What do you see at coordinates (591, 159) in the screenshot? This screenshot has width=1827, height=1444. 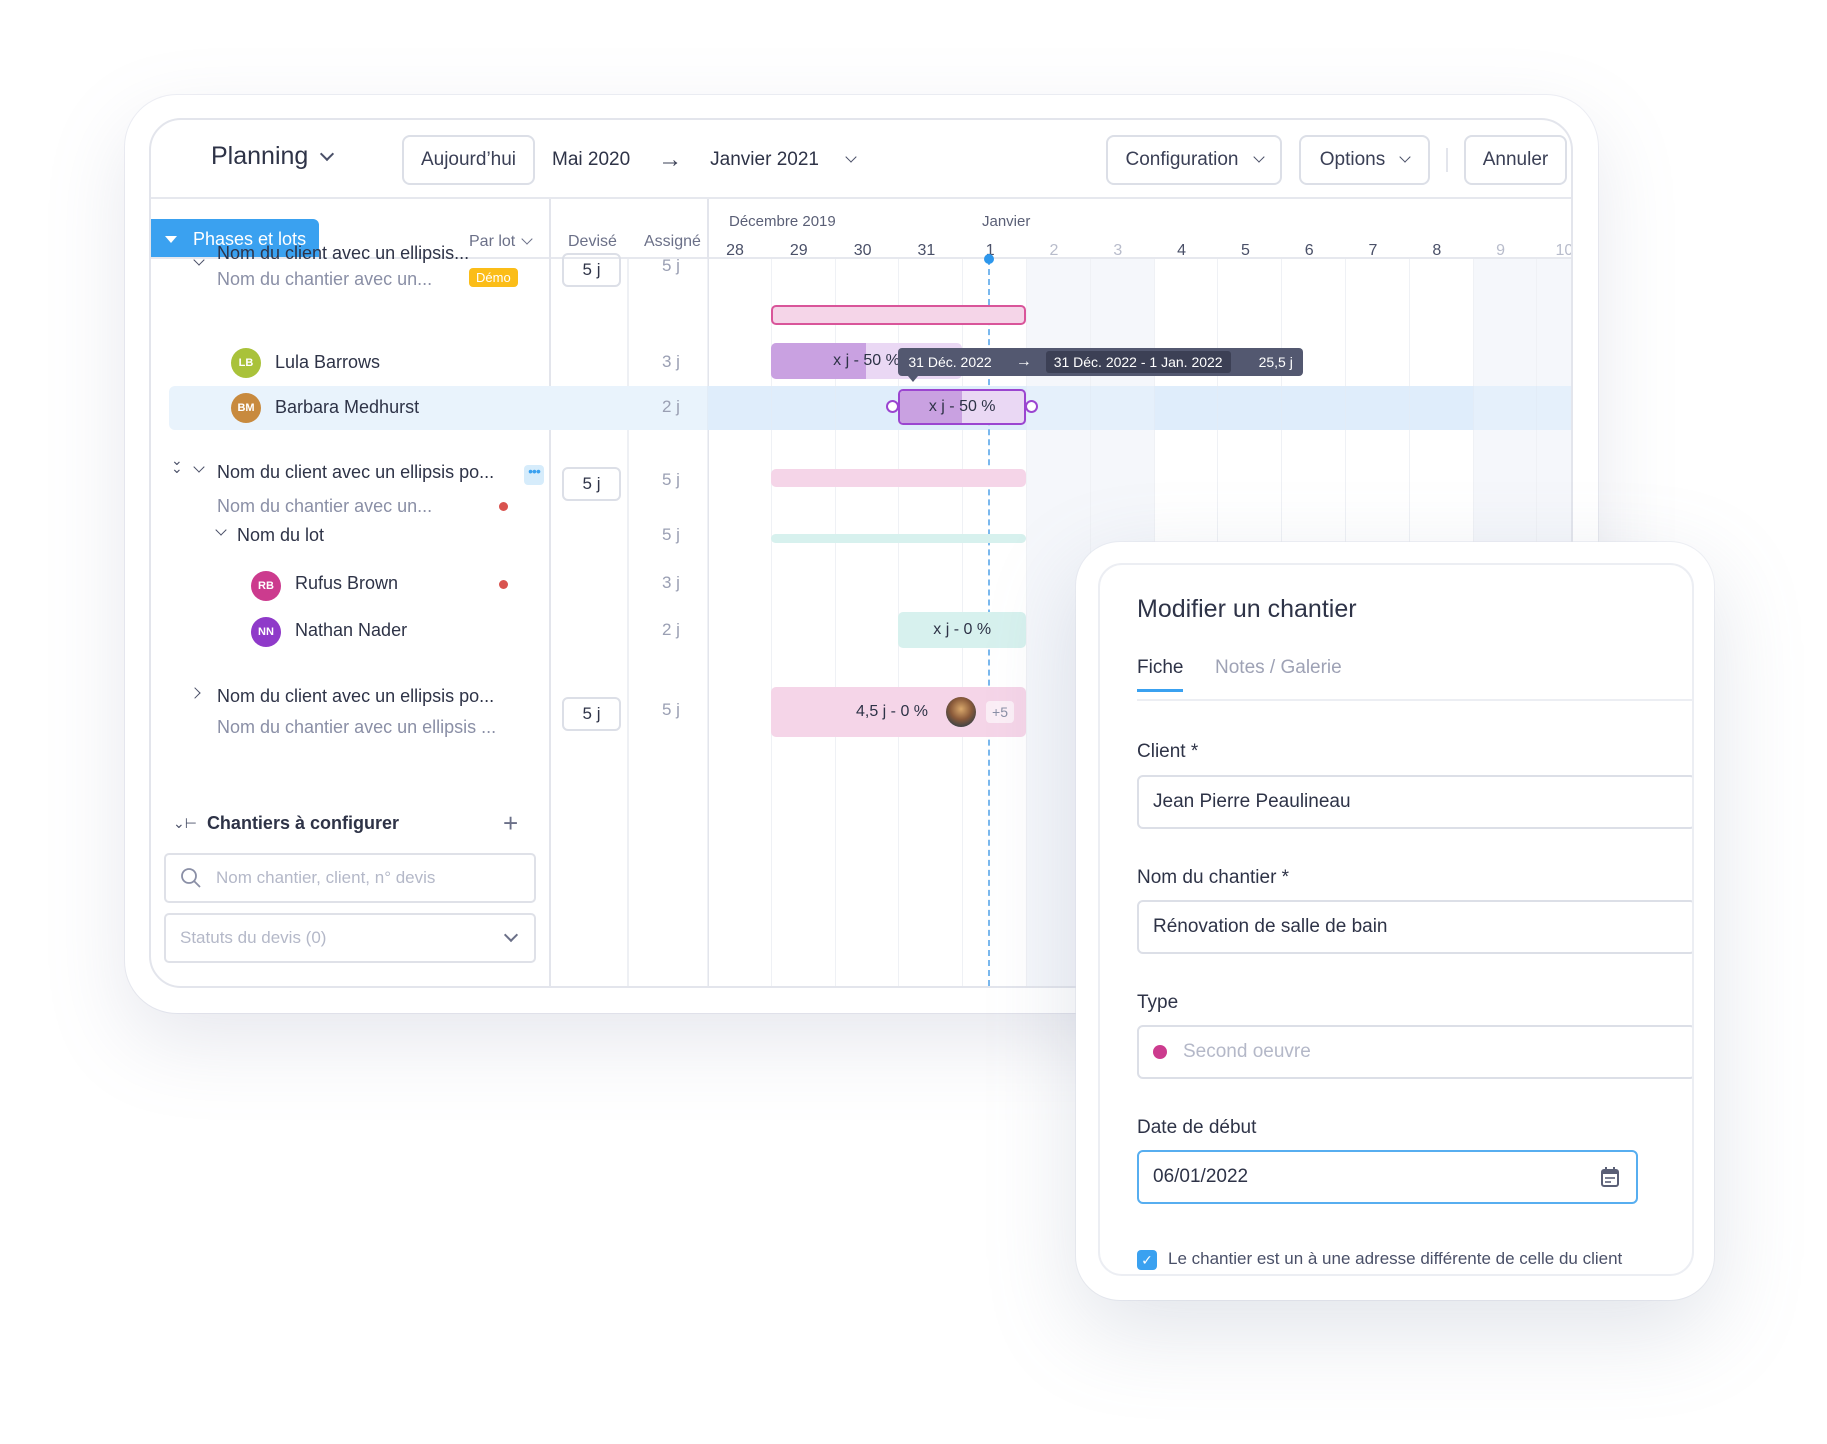 I see `range-start: Mai 2020` at bounding box center [591, 159].